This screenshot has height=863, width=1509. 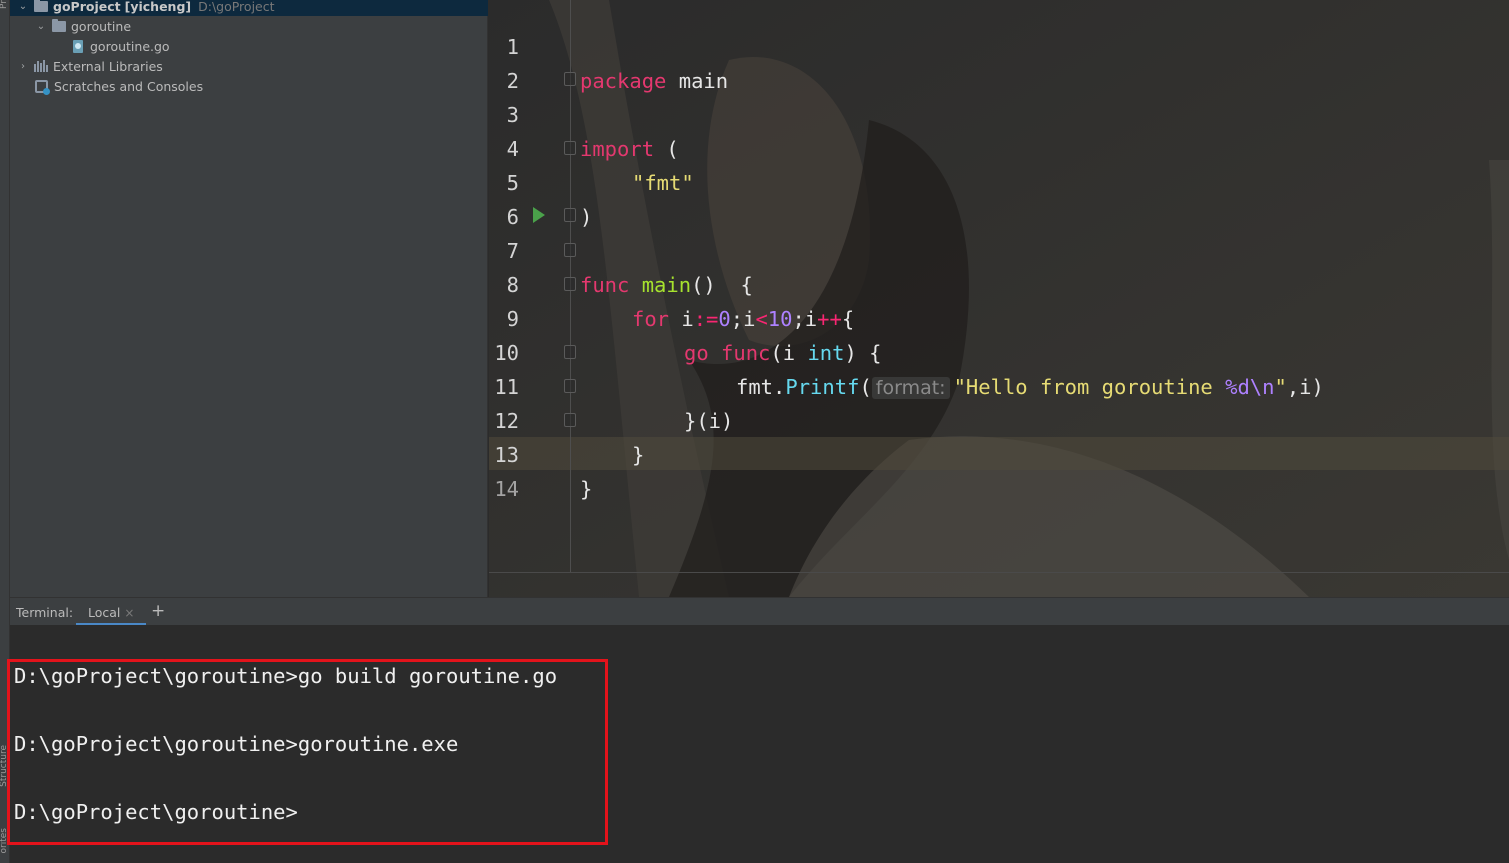 What do you see at coordinates (108, 66) in the screenshot?
I see `external-libraries-label: External Libraries` at bounding box center [108, 66].